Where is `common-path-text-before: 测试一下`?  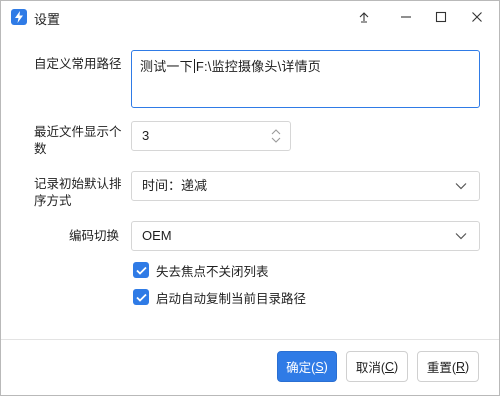 common-path-text-before: 测试一下 is located at coordinates (166, 66).